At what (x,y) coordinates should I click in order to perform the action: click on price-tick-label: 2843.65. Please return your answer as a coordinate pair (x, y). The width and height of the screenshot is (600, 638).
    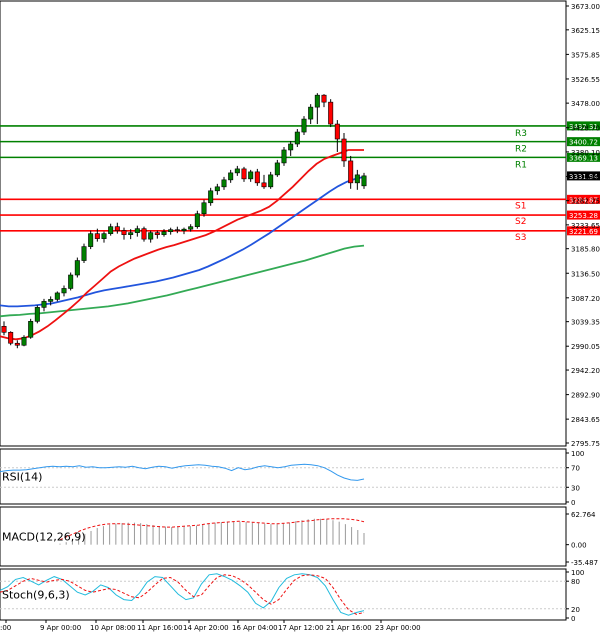
    Looking at the image, I should click on (585, 420).